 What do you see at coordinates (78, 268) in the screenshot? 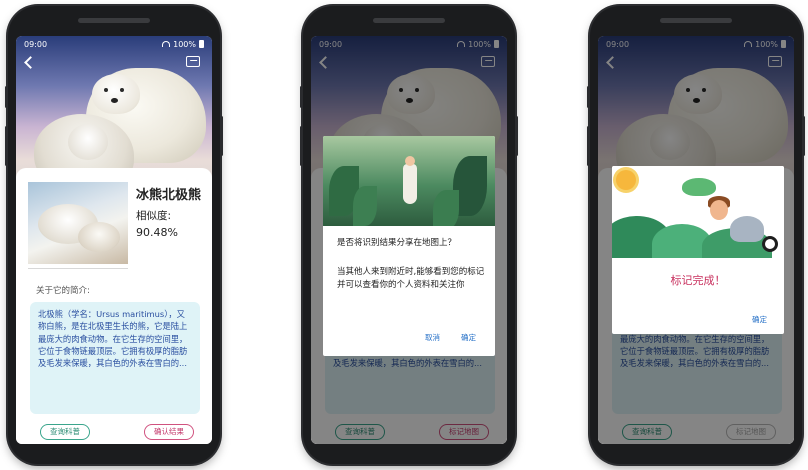
I see `divider` at bounding box center [78, 268].